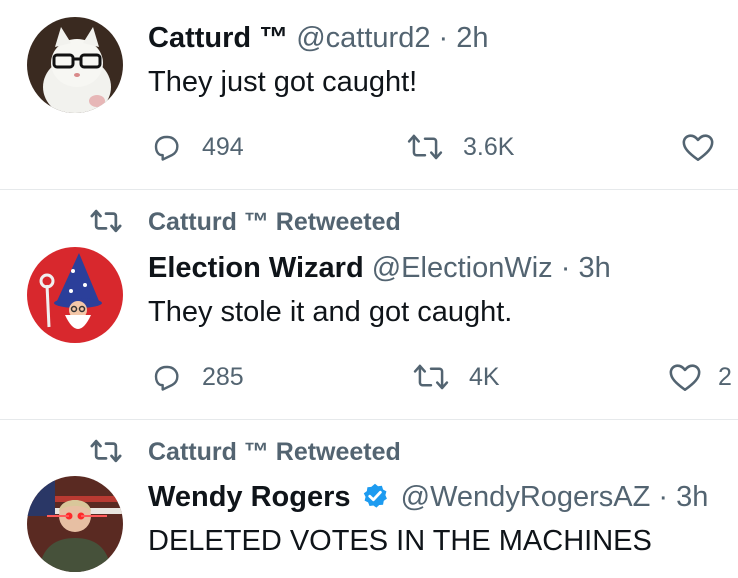 The height and width of the screenshot is (578, 738). I want to click on tweet-1-header: Catturd ™ @catturd2 · 2h, so click(318, 38).